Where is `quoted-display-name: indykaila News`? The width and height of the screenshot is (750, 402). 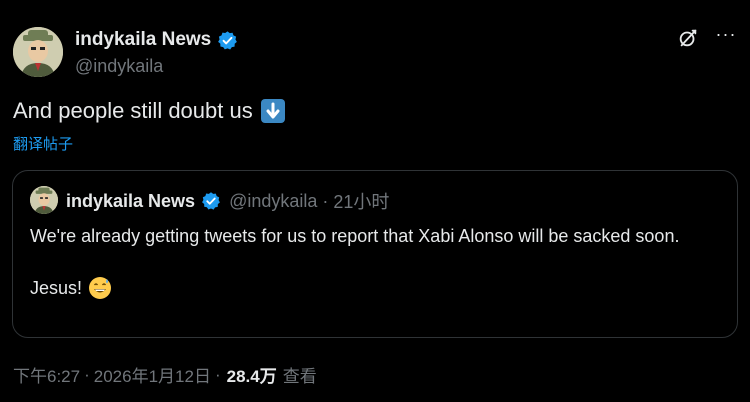
quoted-display-name: indykaila News is located at coordinates (130, 201).